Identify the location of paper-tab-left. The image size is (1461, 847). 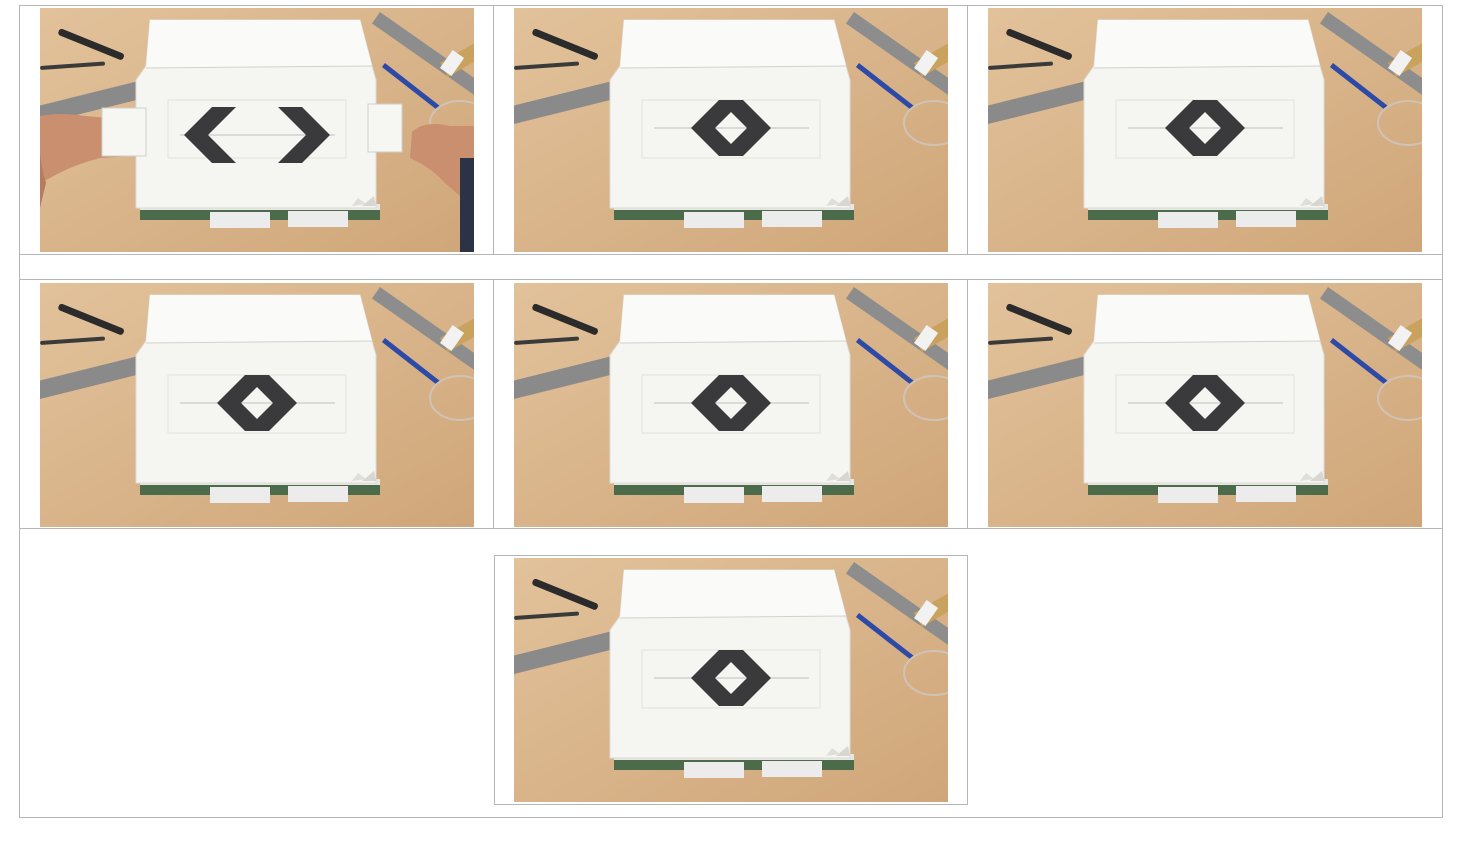
(124, 132).